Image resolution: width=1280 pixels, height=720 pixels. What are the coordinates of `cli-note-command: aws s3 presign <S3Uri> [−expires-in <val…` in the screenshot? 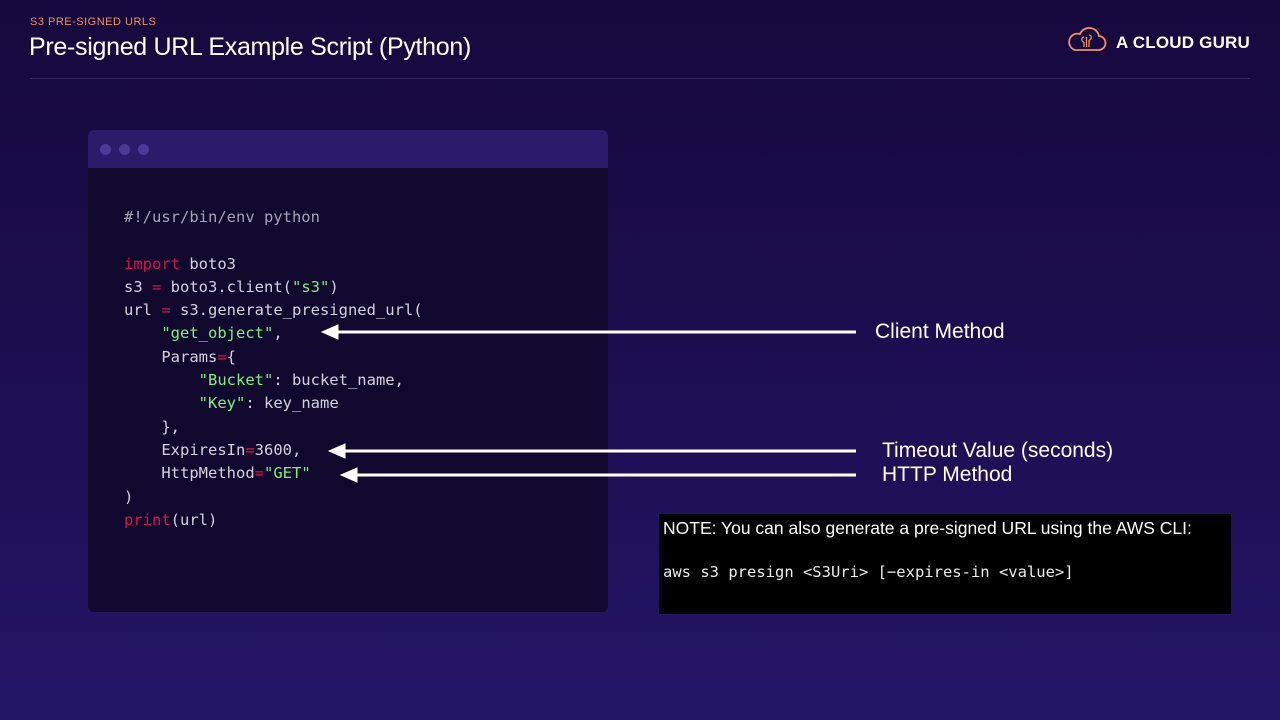 It's located at (868, 572).